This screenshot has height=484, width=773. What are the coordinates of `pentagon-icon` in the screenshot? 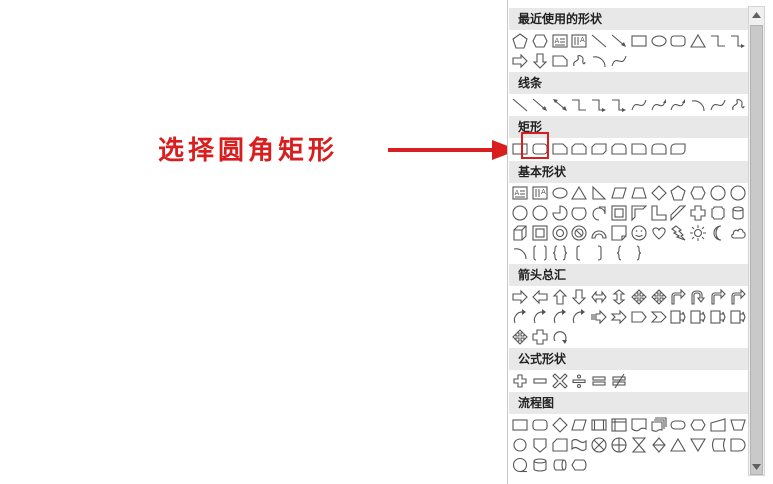 It's located at (520, 41).